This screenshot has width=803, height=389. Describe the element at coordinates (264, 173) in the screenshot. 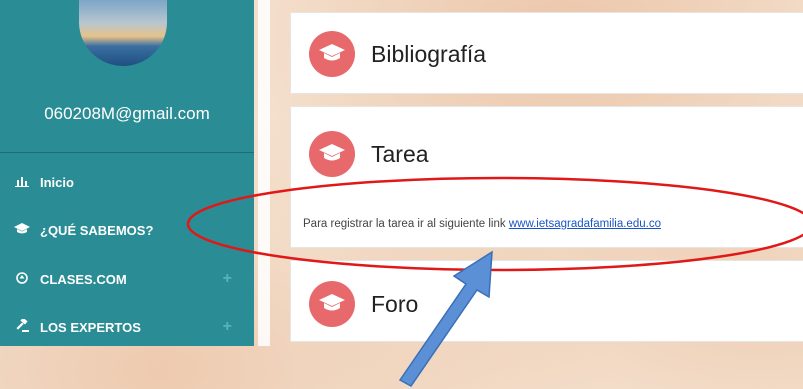

I see `panel-separator` at that location.